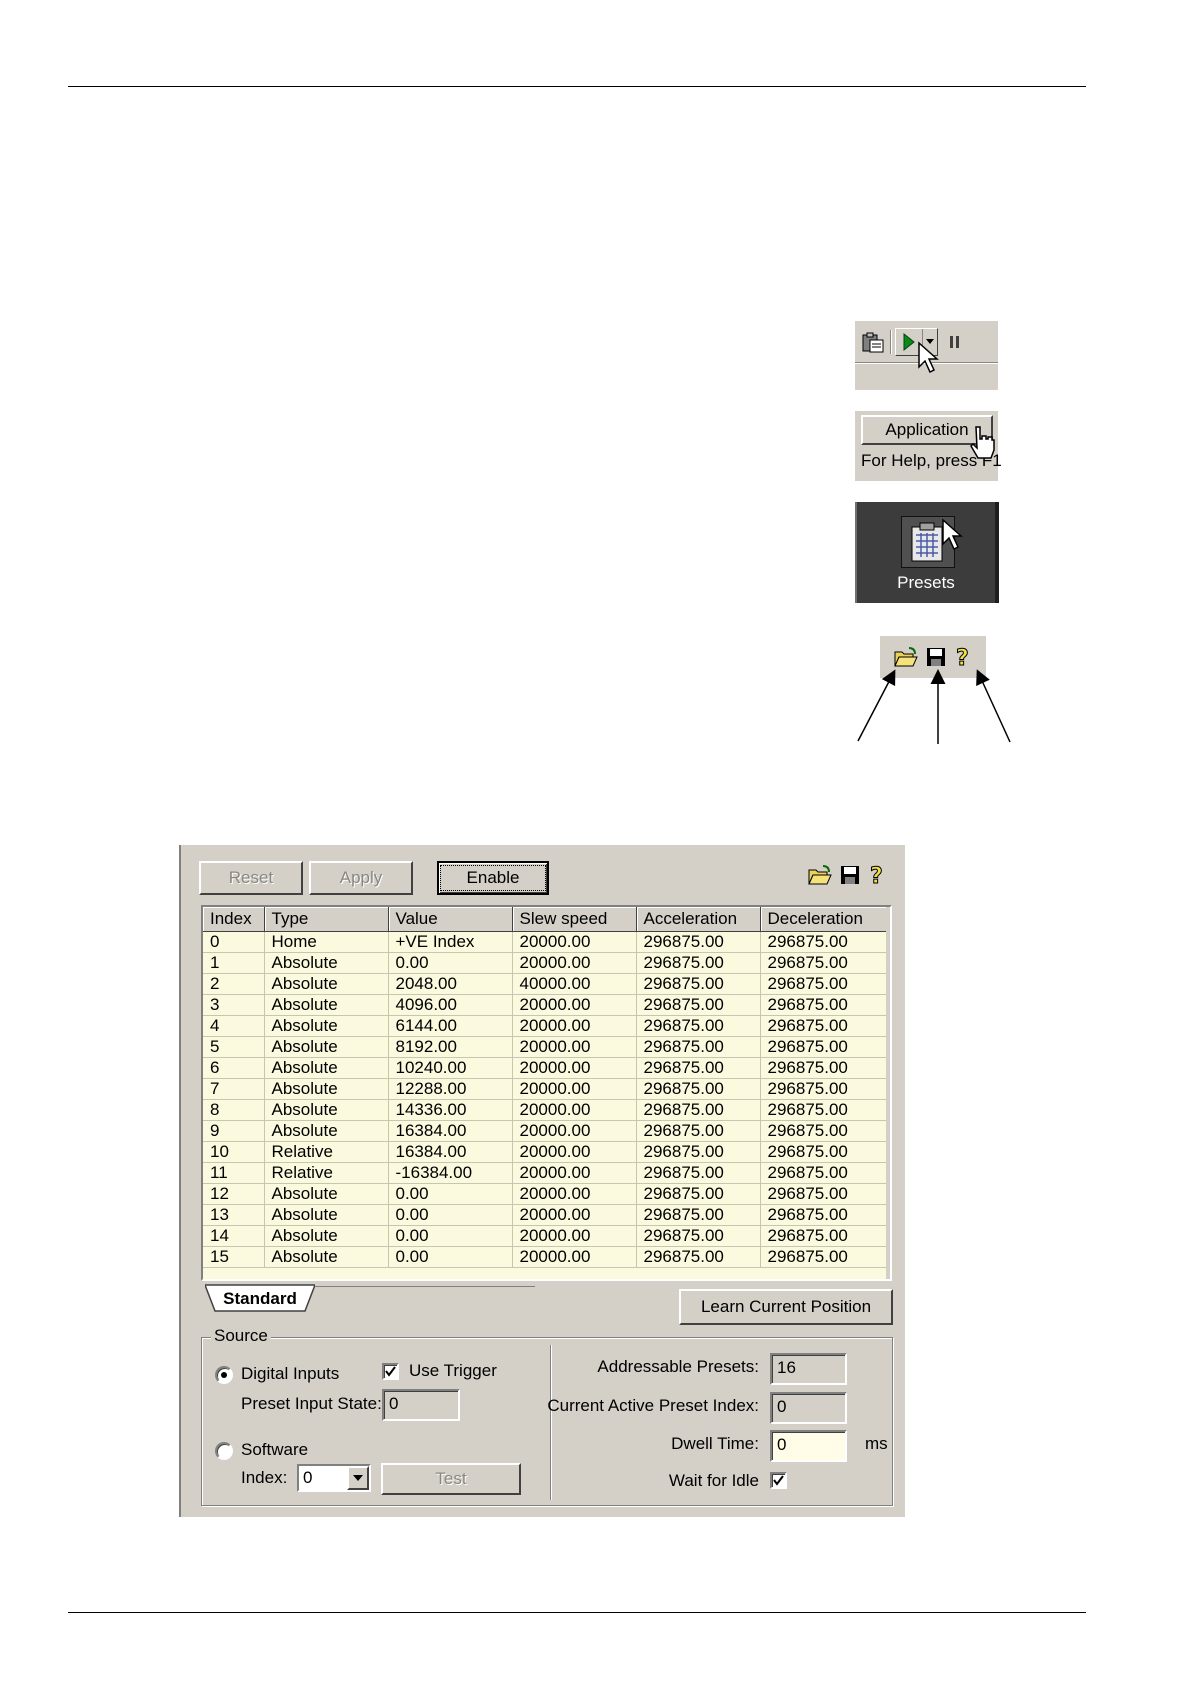 Image resolution: width=1190 pixels, height=1684 pixels. Describe the element at coordinates (234, 1047) in the screenshot. I see `table-cell: 5` at that location.